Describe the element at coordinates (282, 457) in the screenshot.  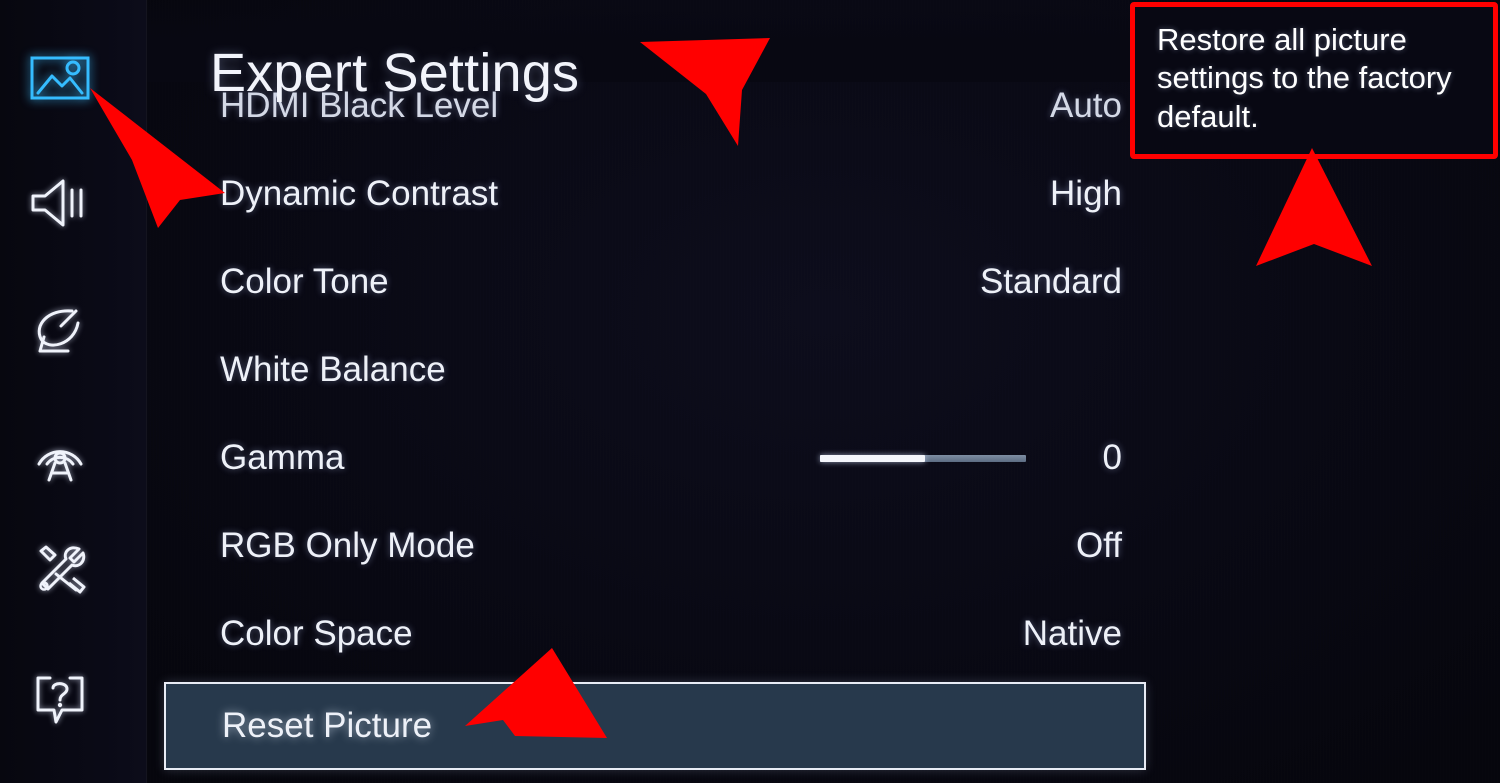
I see `row-label: Gamma` at that location.